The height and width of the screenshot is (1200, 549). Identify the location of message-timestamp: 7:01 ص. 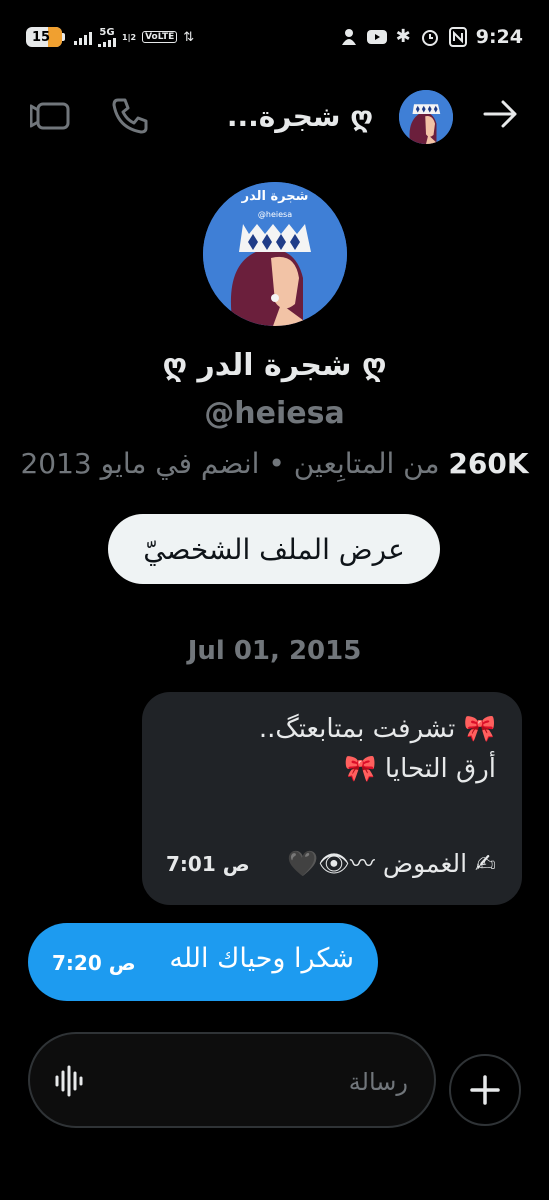
(208, 864).